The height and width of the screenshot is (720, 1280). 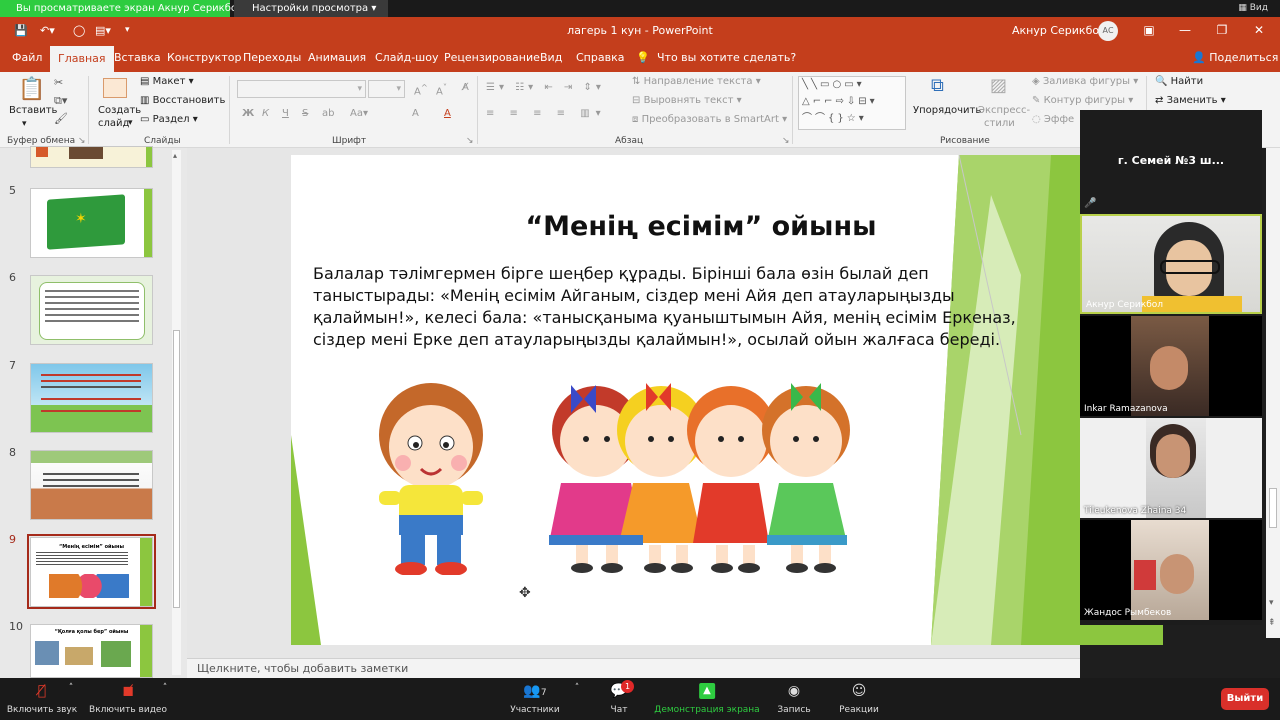 What do you see at coordinates (31, 90) in the screenshot?
I see `paste-icon: 📋` at bounding box center [31, 90].